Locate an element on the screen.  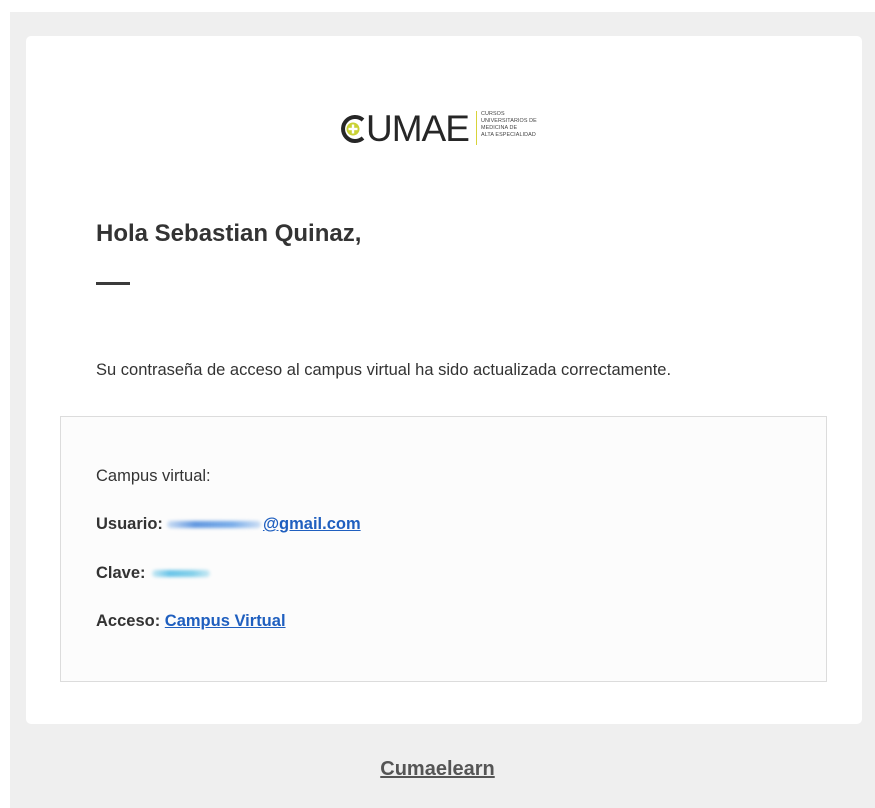
logo-subtitle-line: CURSOS is located at coordinates (493, 114).